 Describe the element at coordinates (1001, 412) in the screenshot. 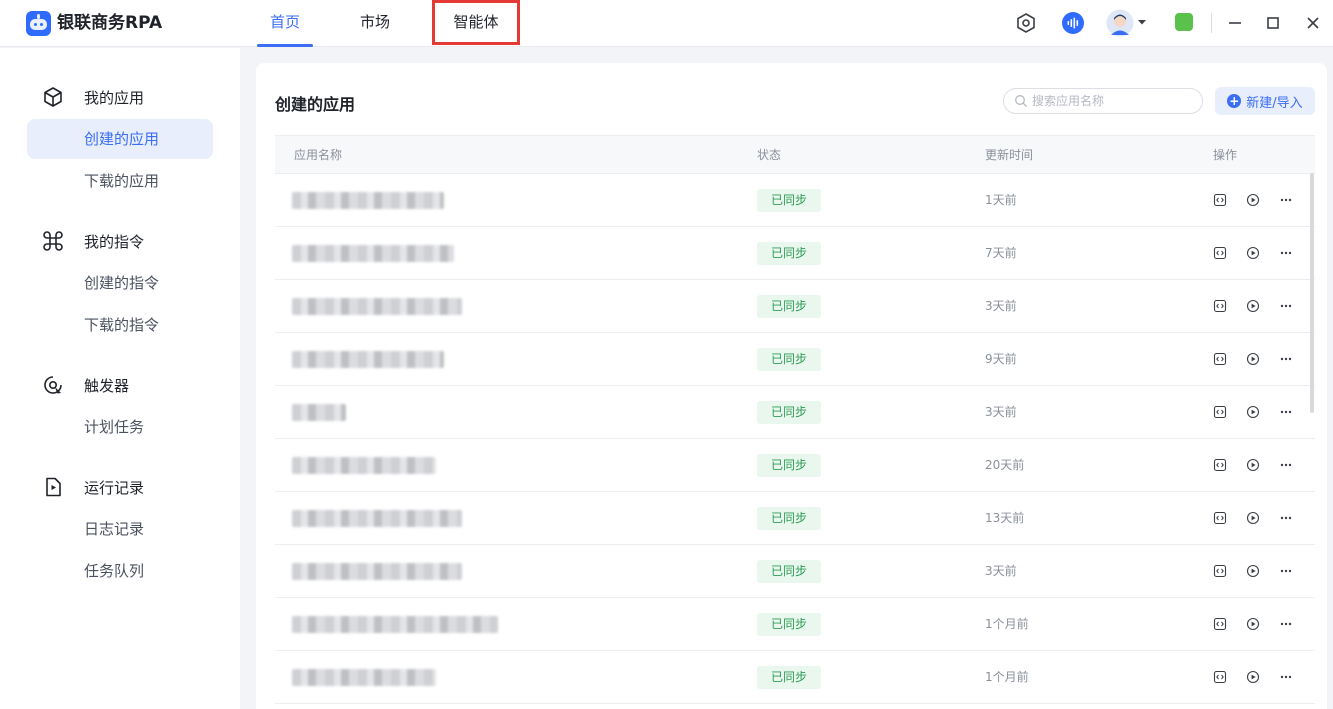

I see `updated-time: 3天前` at that location.